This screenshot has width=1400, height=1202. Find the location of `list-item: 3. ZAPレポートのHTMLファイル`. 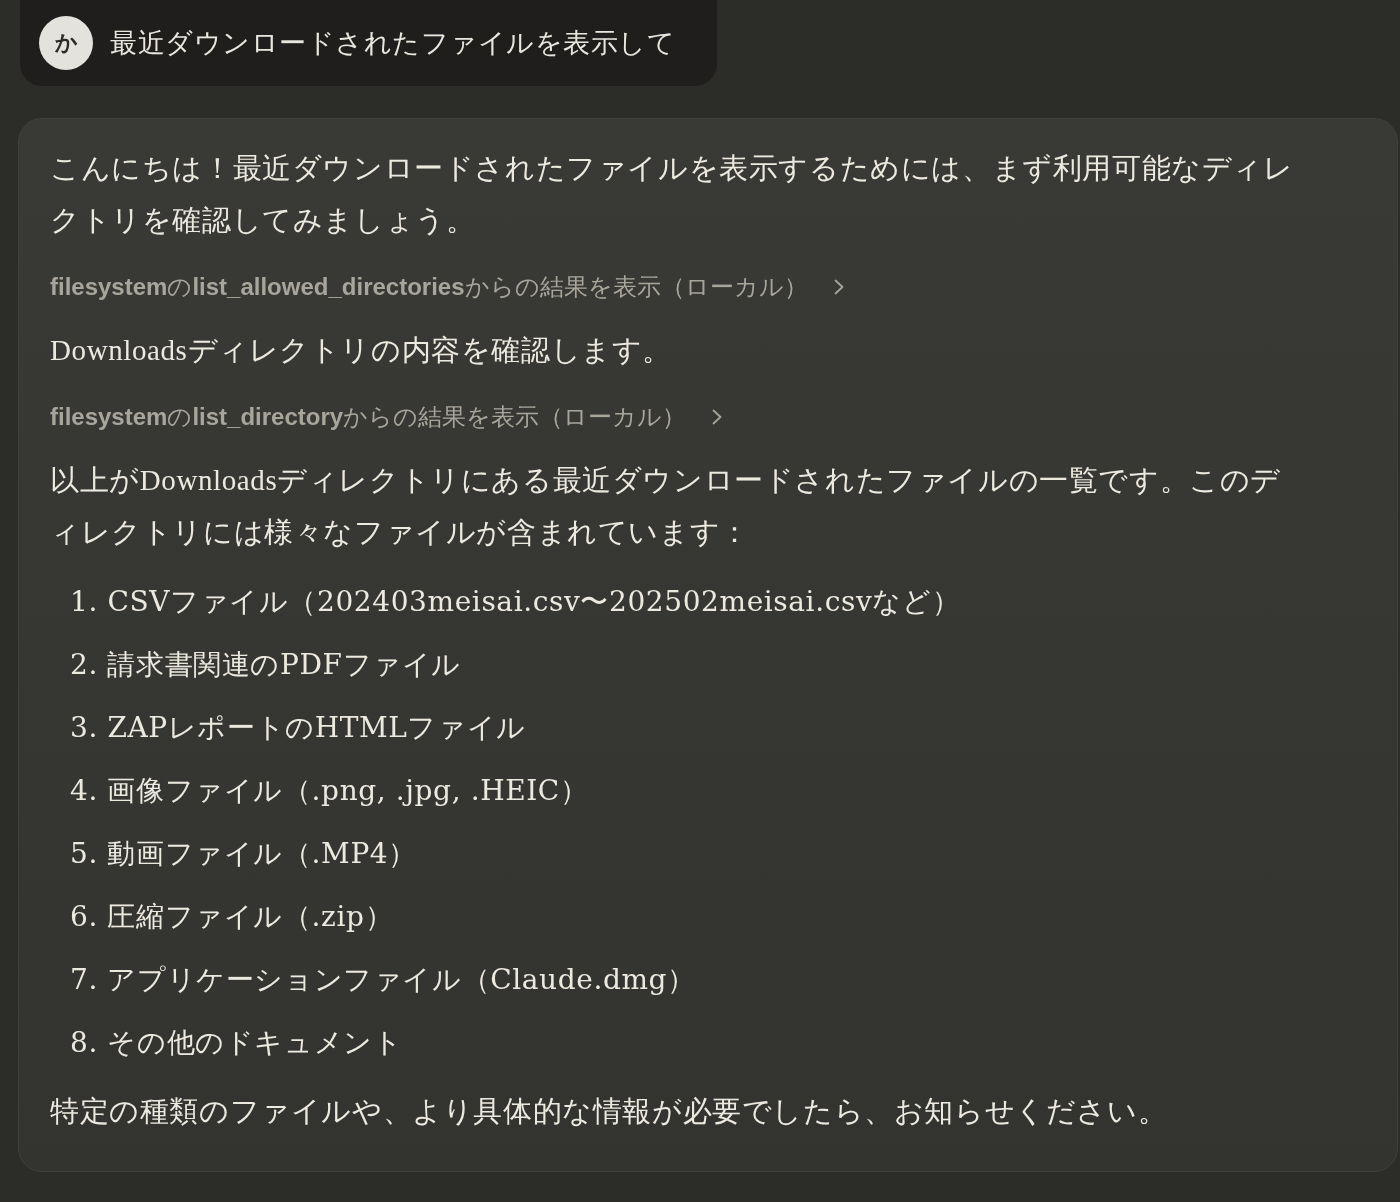

list-item: 3. ZAPレポートのHTMLファイル is located at coordinates (298, 728).